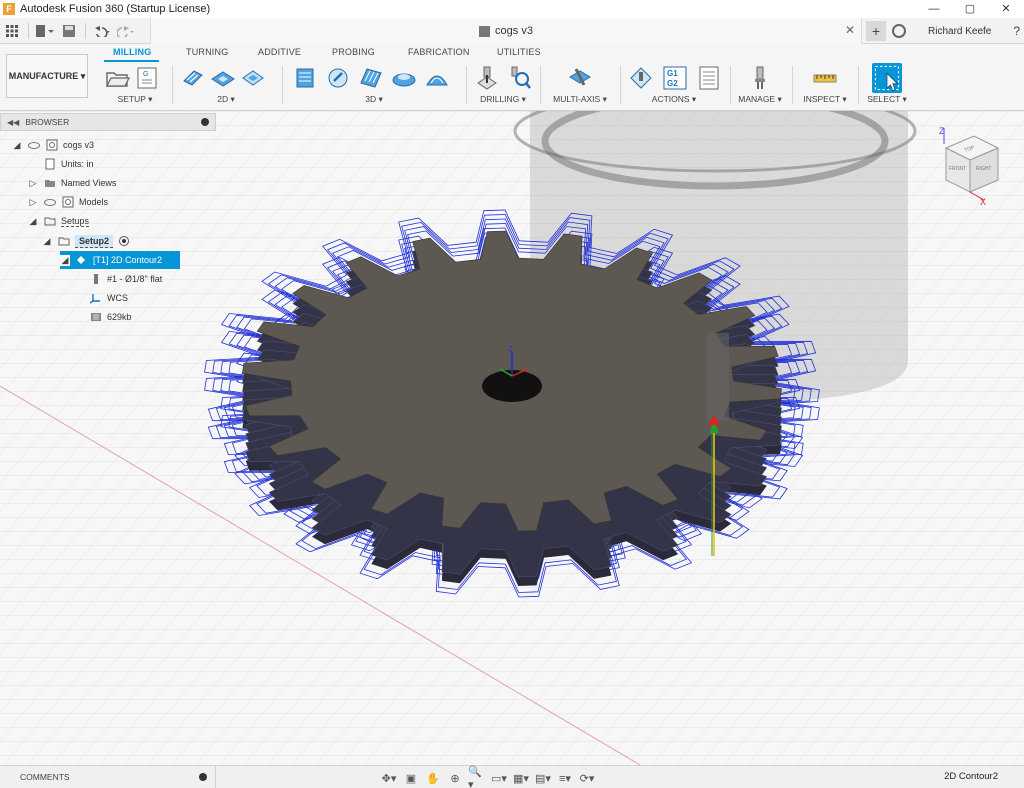 The width and height of the screenshot is (1024, 788). What do you see at coordinates (45, 31) in the screenshot?
I see `file-menu-icon` at bounding box center [45, 31].